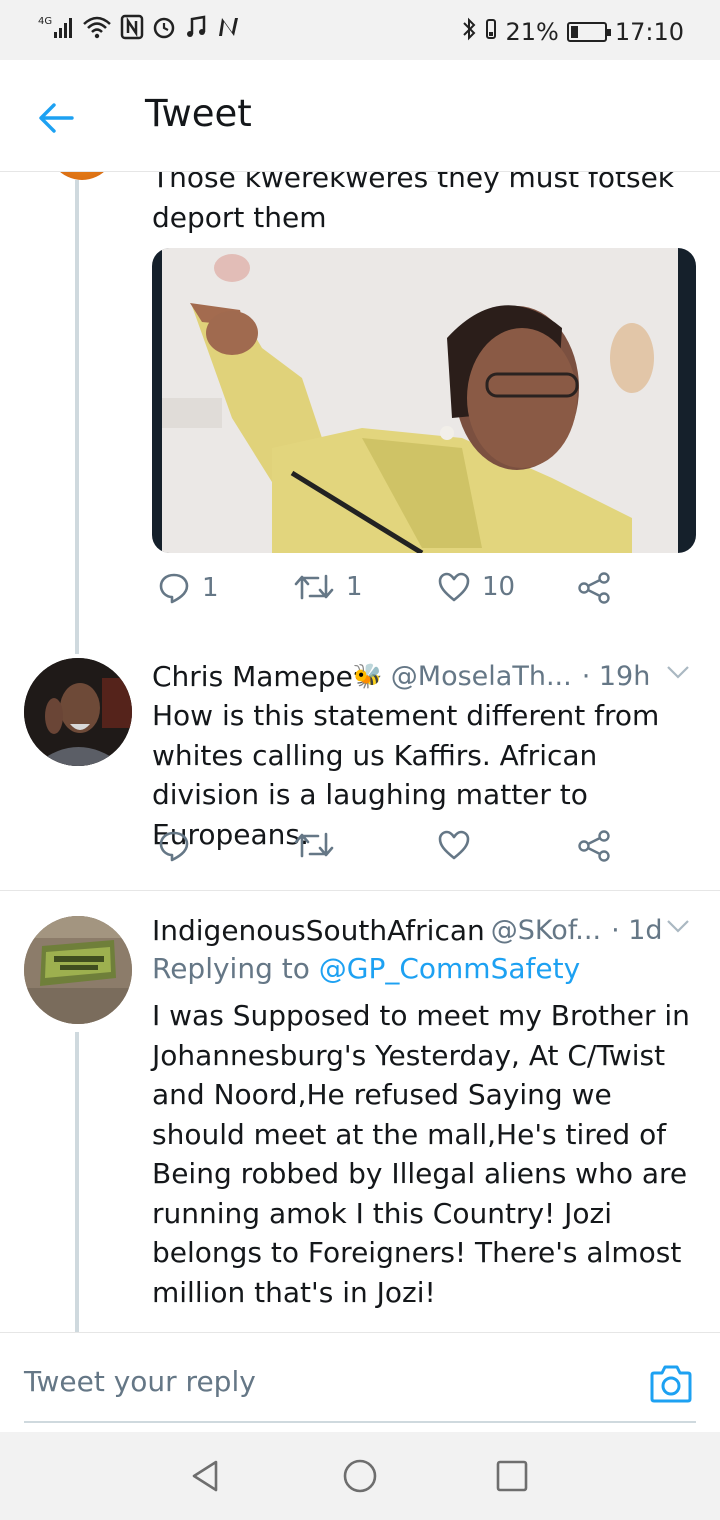  I want to click on bee-emoji: 🐝, so click(367, 676).